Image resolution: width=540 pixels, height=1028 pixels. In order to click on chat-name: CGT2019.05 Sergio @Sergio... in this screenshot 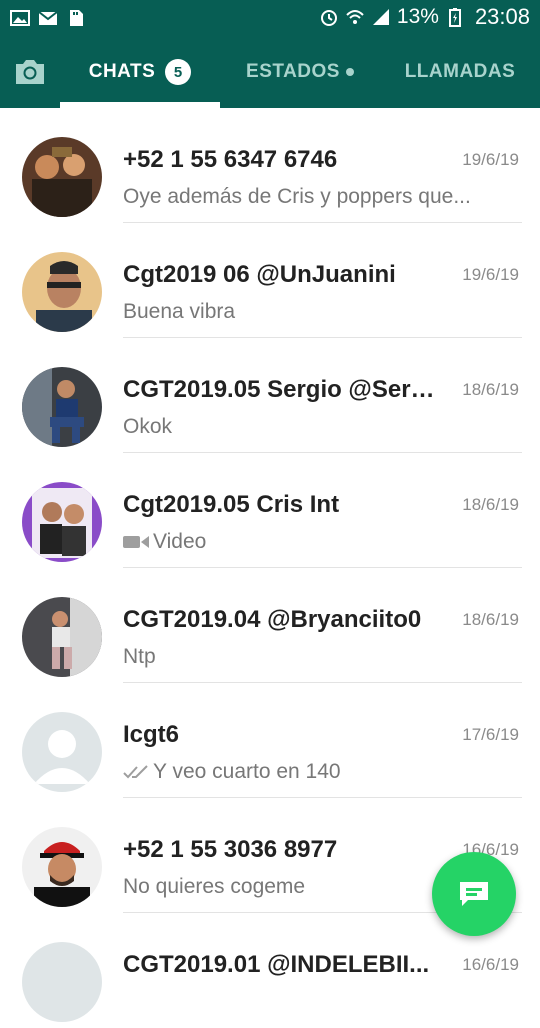, I will do `click(283, 389)`.